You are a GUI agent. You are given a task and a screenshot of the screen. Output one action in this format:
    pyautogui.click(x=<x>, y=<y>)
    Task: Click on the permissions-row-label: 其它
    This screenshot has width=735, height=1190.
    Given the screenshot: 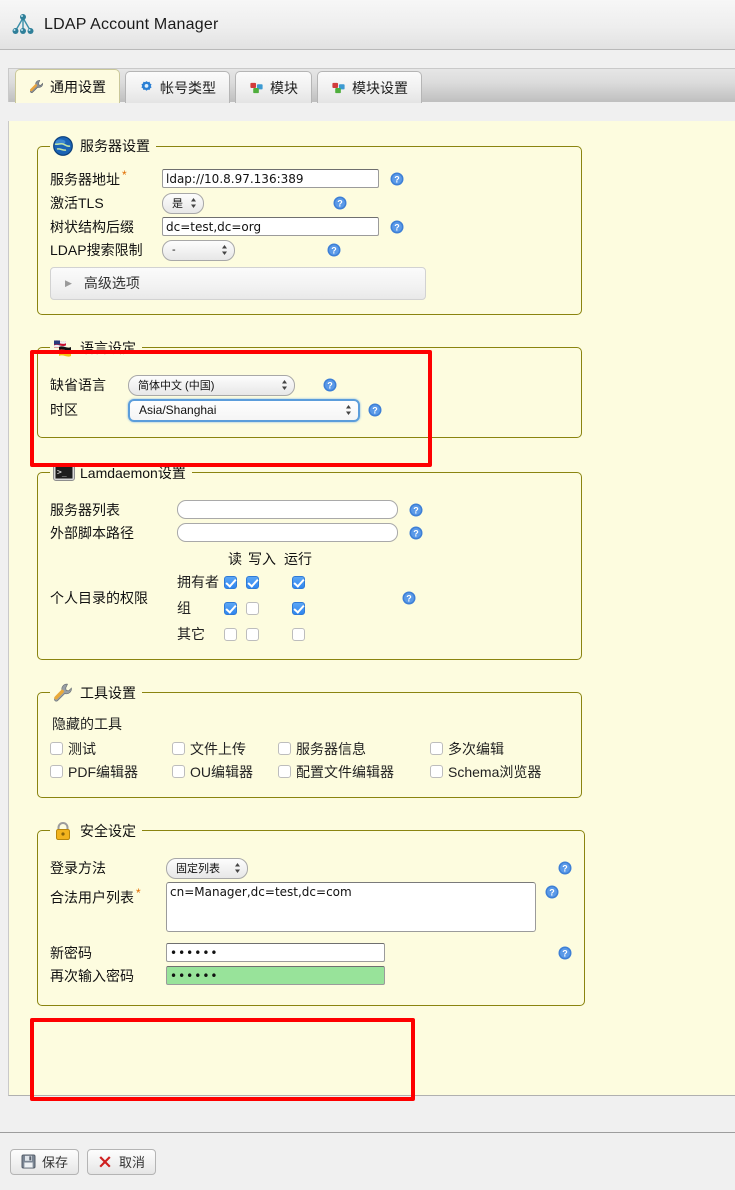 What is the action you would take?
    pyautogui.click(x=191, y=633)
    